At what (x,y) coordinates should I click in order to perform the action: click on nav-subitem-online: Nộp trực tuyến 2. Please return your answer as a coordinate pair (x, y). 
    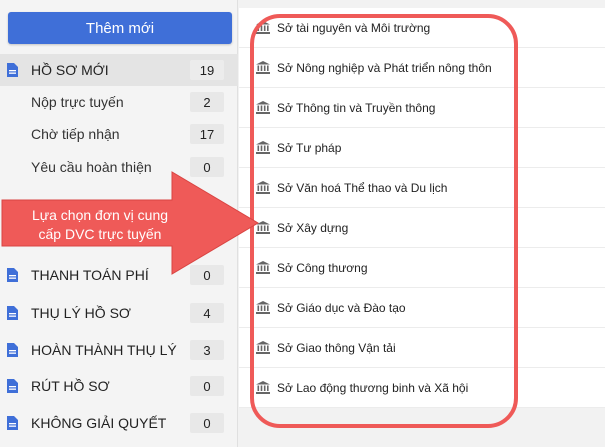
    Looking at the image, I should click on (119, 102).